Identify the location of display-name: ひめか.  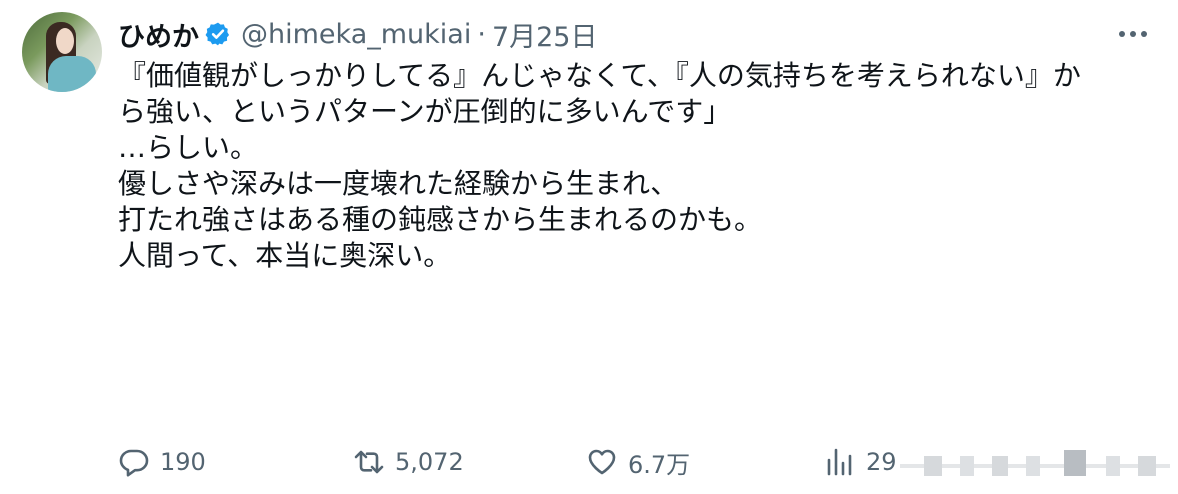
(158, 34).